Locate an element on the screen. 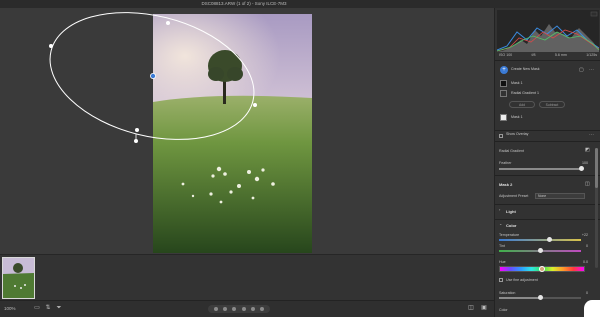  radial-gradient-label: Radial Gradient is located at coordinates (511, 151).